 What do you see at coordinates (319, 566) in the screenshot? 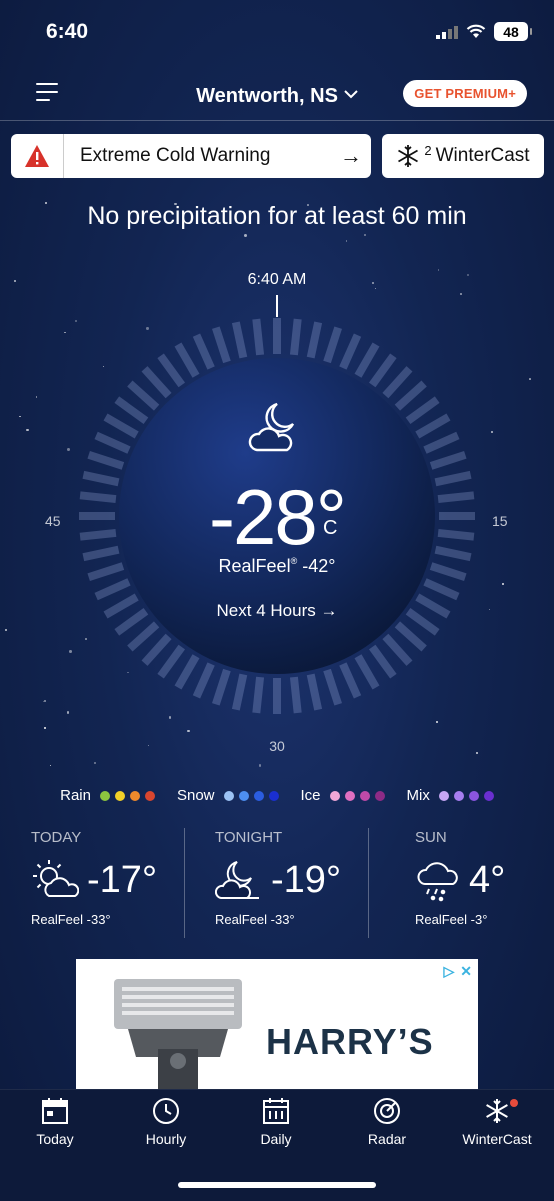
I see `realfeel-value: -42°` at bounding box center [319, 566].